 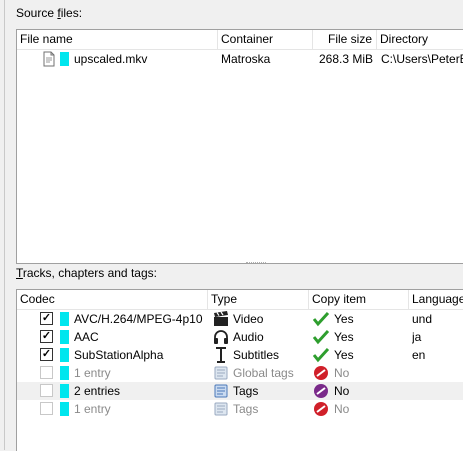 I want to click on file-icon, so click(x=49, y=59).